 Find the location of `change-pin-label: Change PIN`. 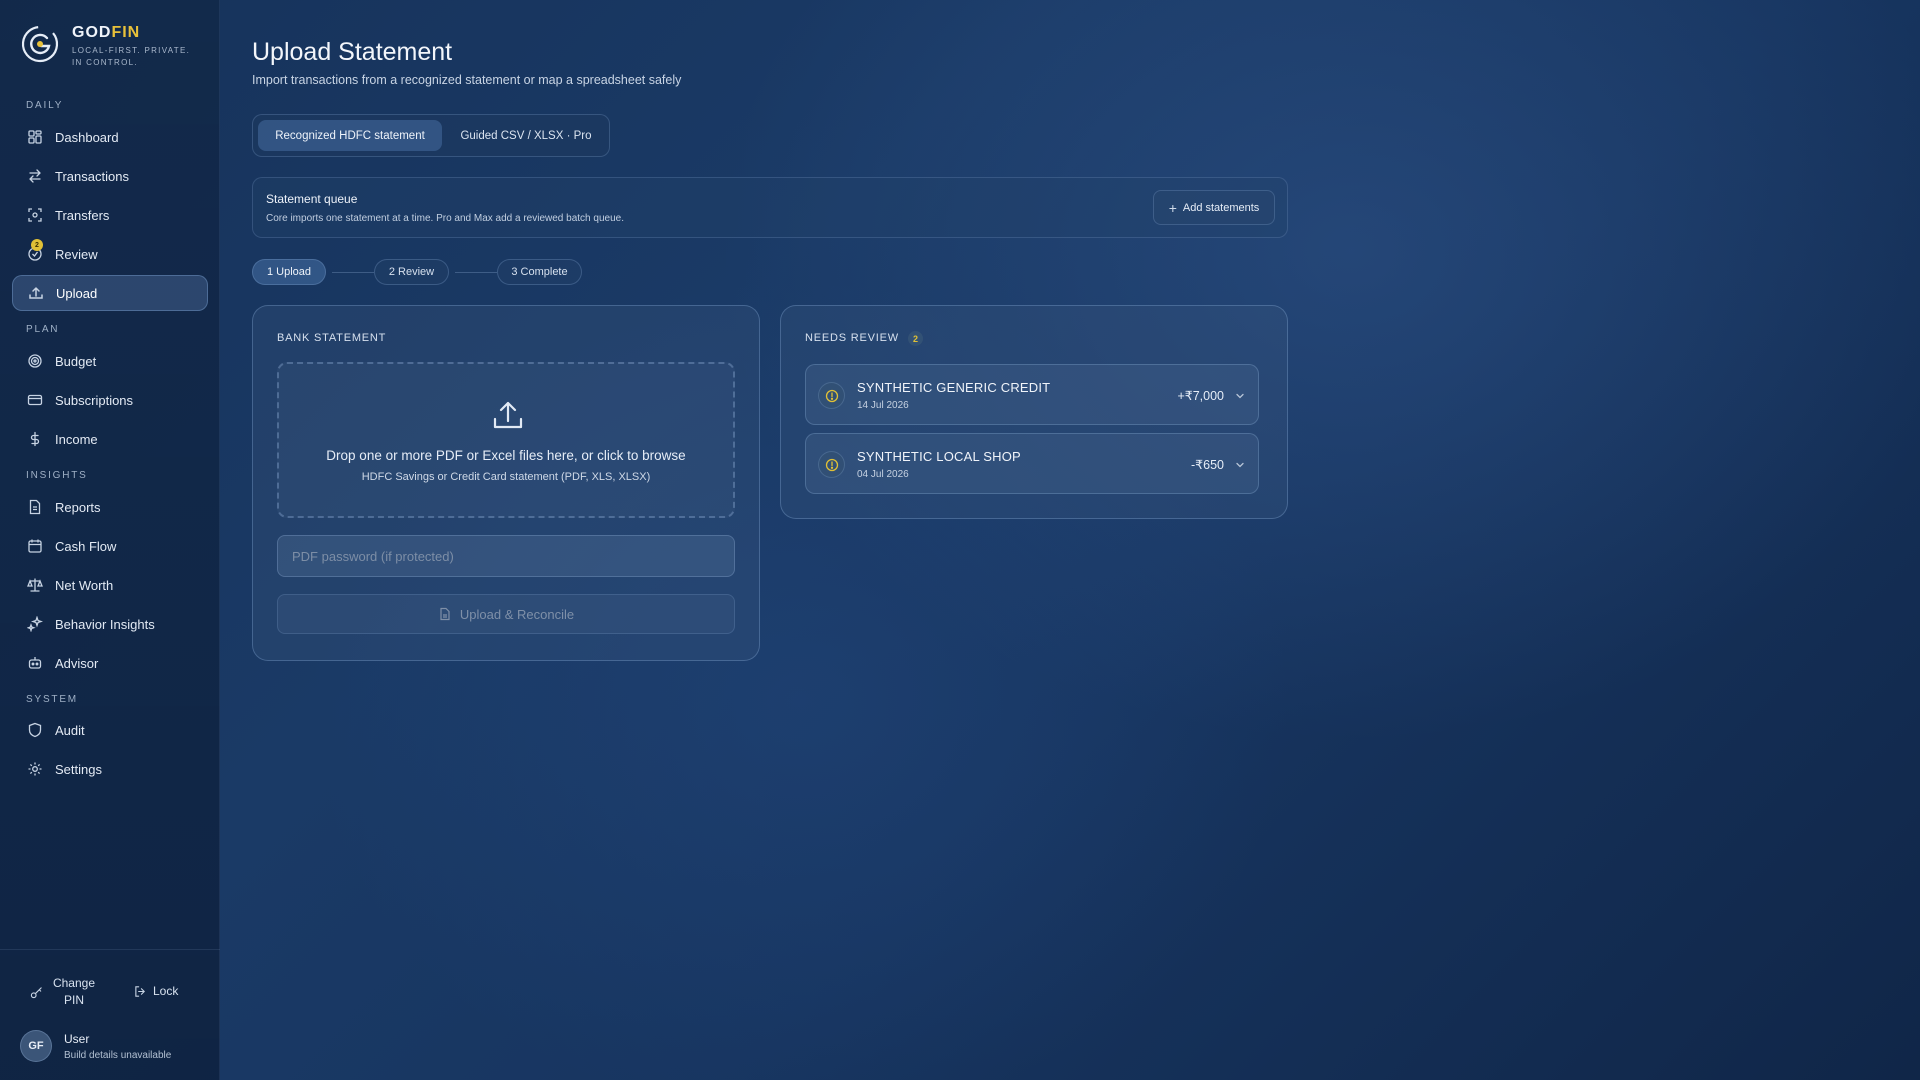

change-pin-label: Change PIN is located at coordinates (74, 991).